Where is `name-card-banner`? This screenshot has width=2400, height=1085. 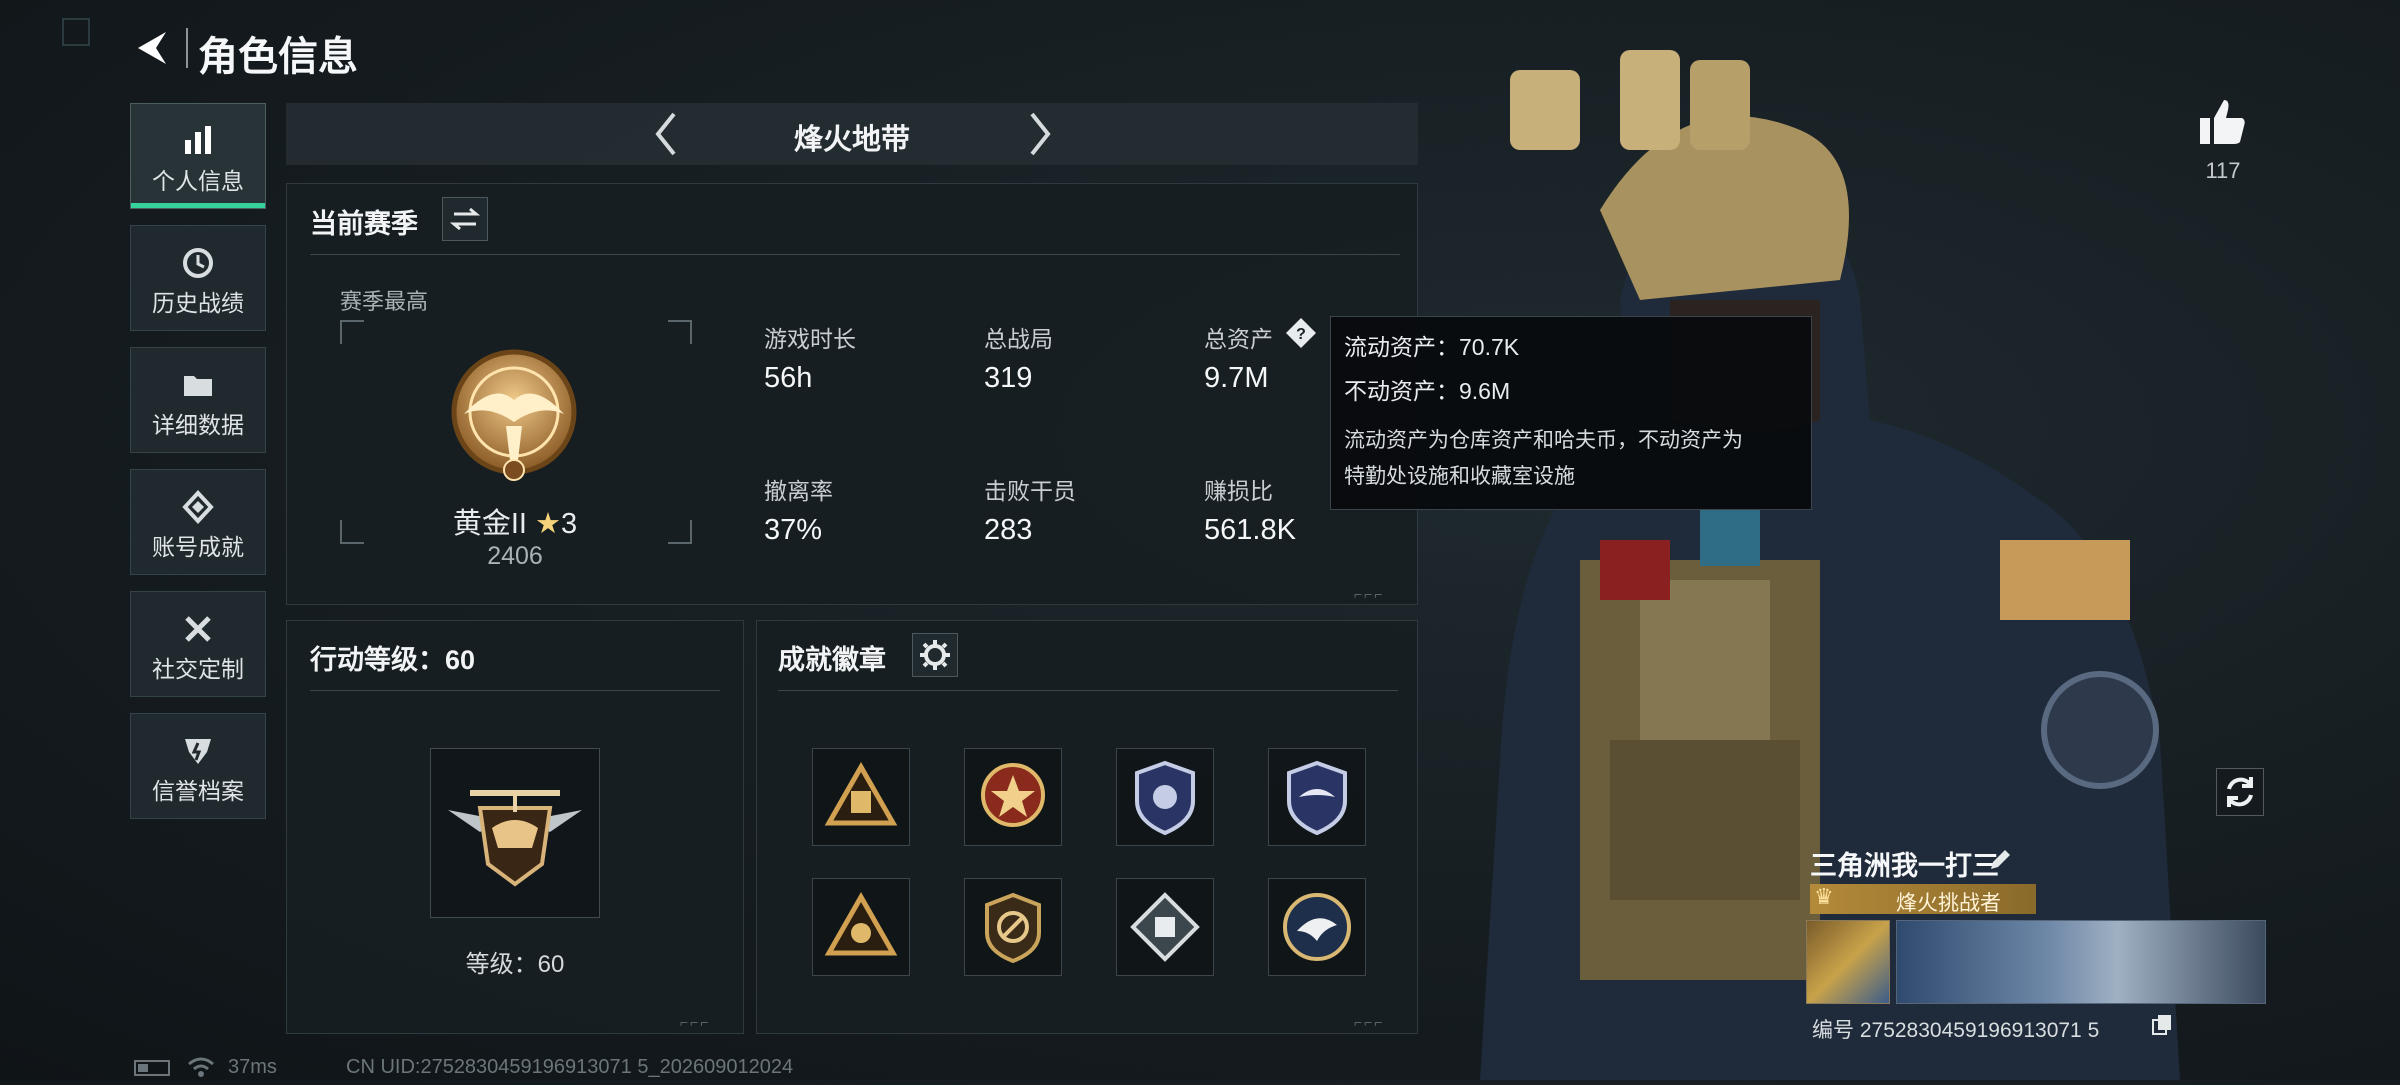
name-card-banner is located at coordinates (2081, 962).